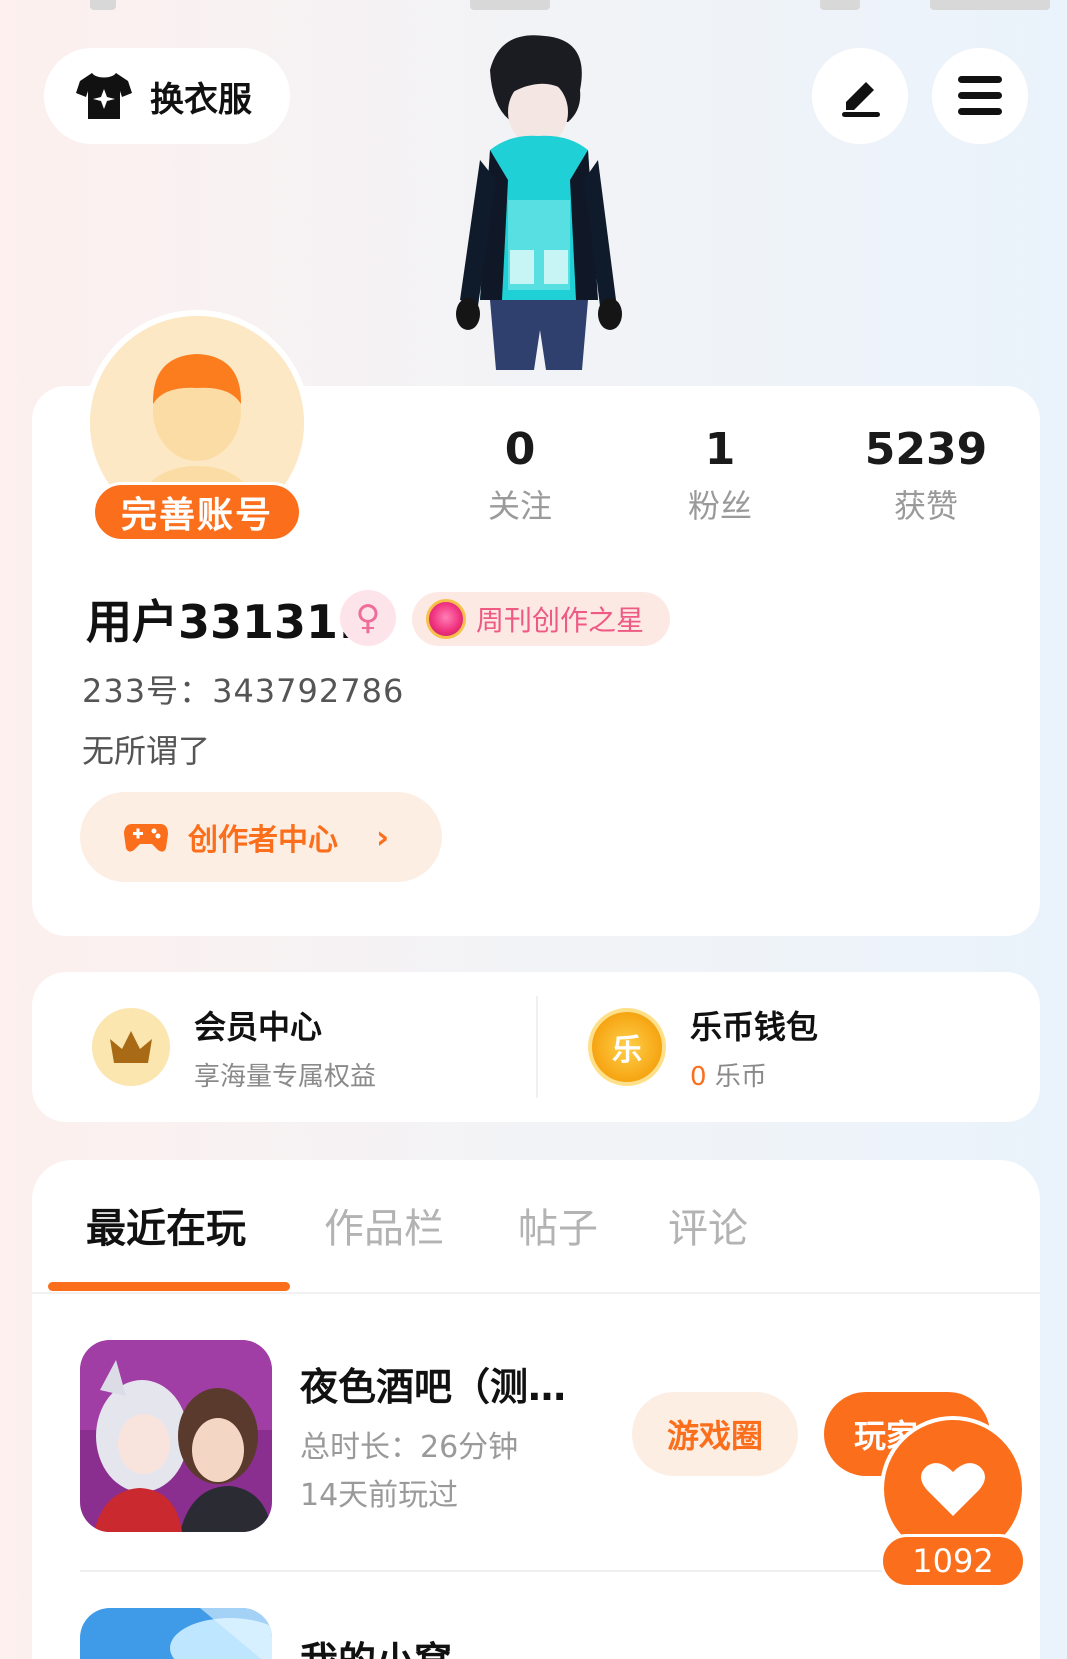  I want to click on coin-balance-value: 0, so click(698, 1076).